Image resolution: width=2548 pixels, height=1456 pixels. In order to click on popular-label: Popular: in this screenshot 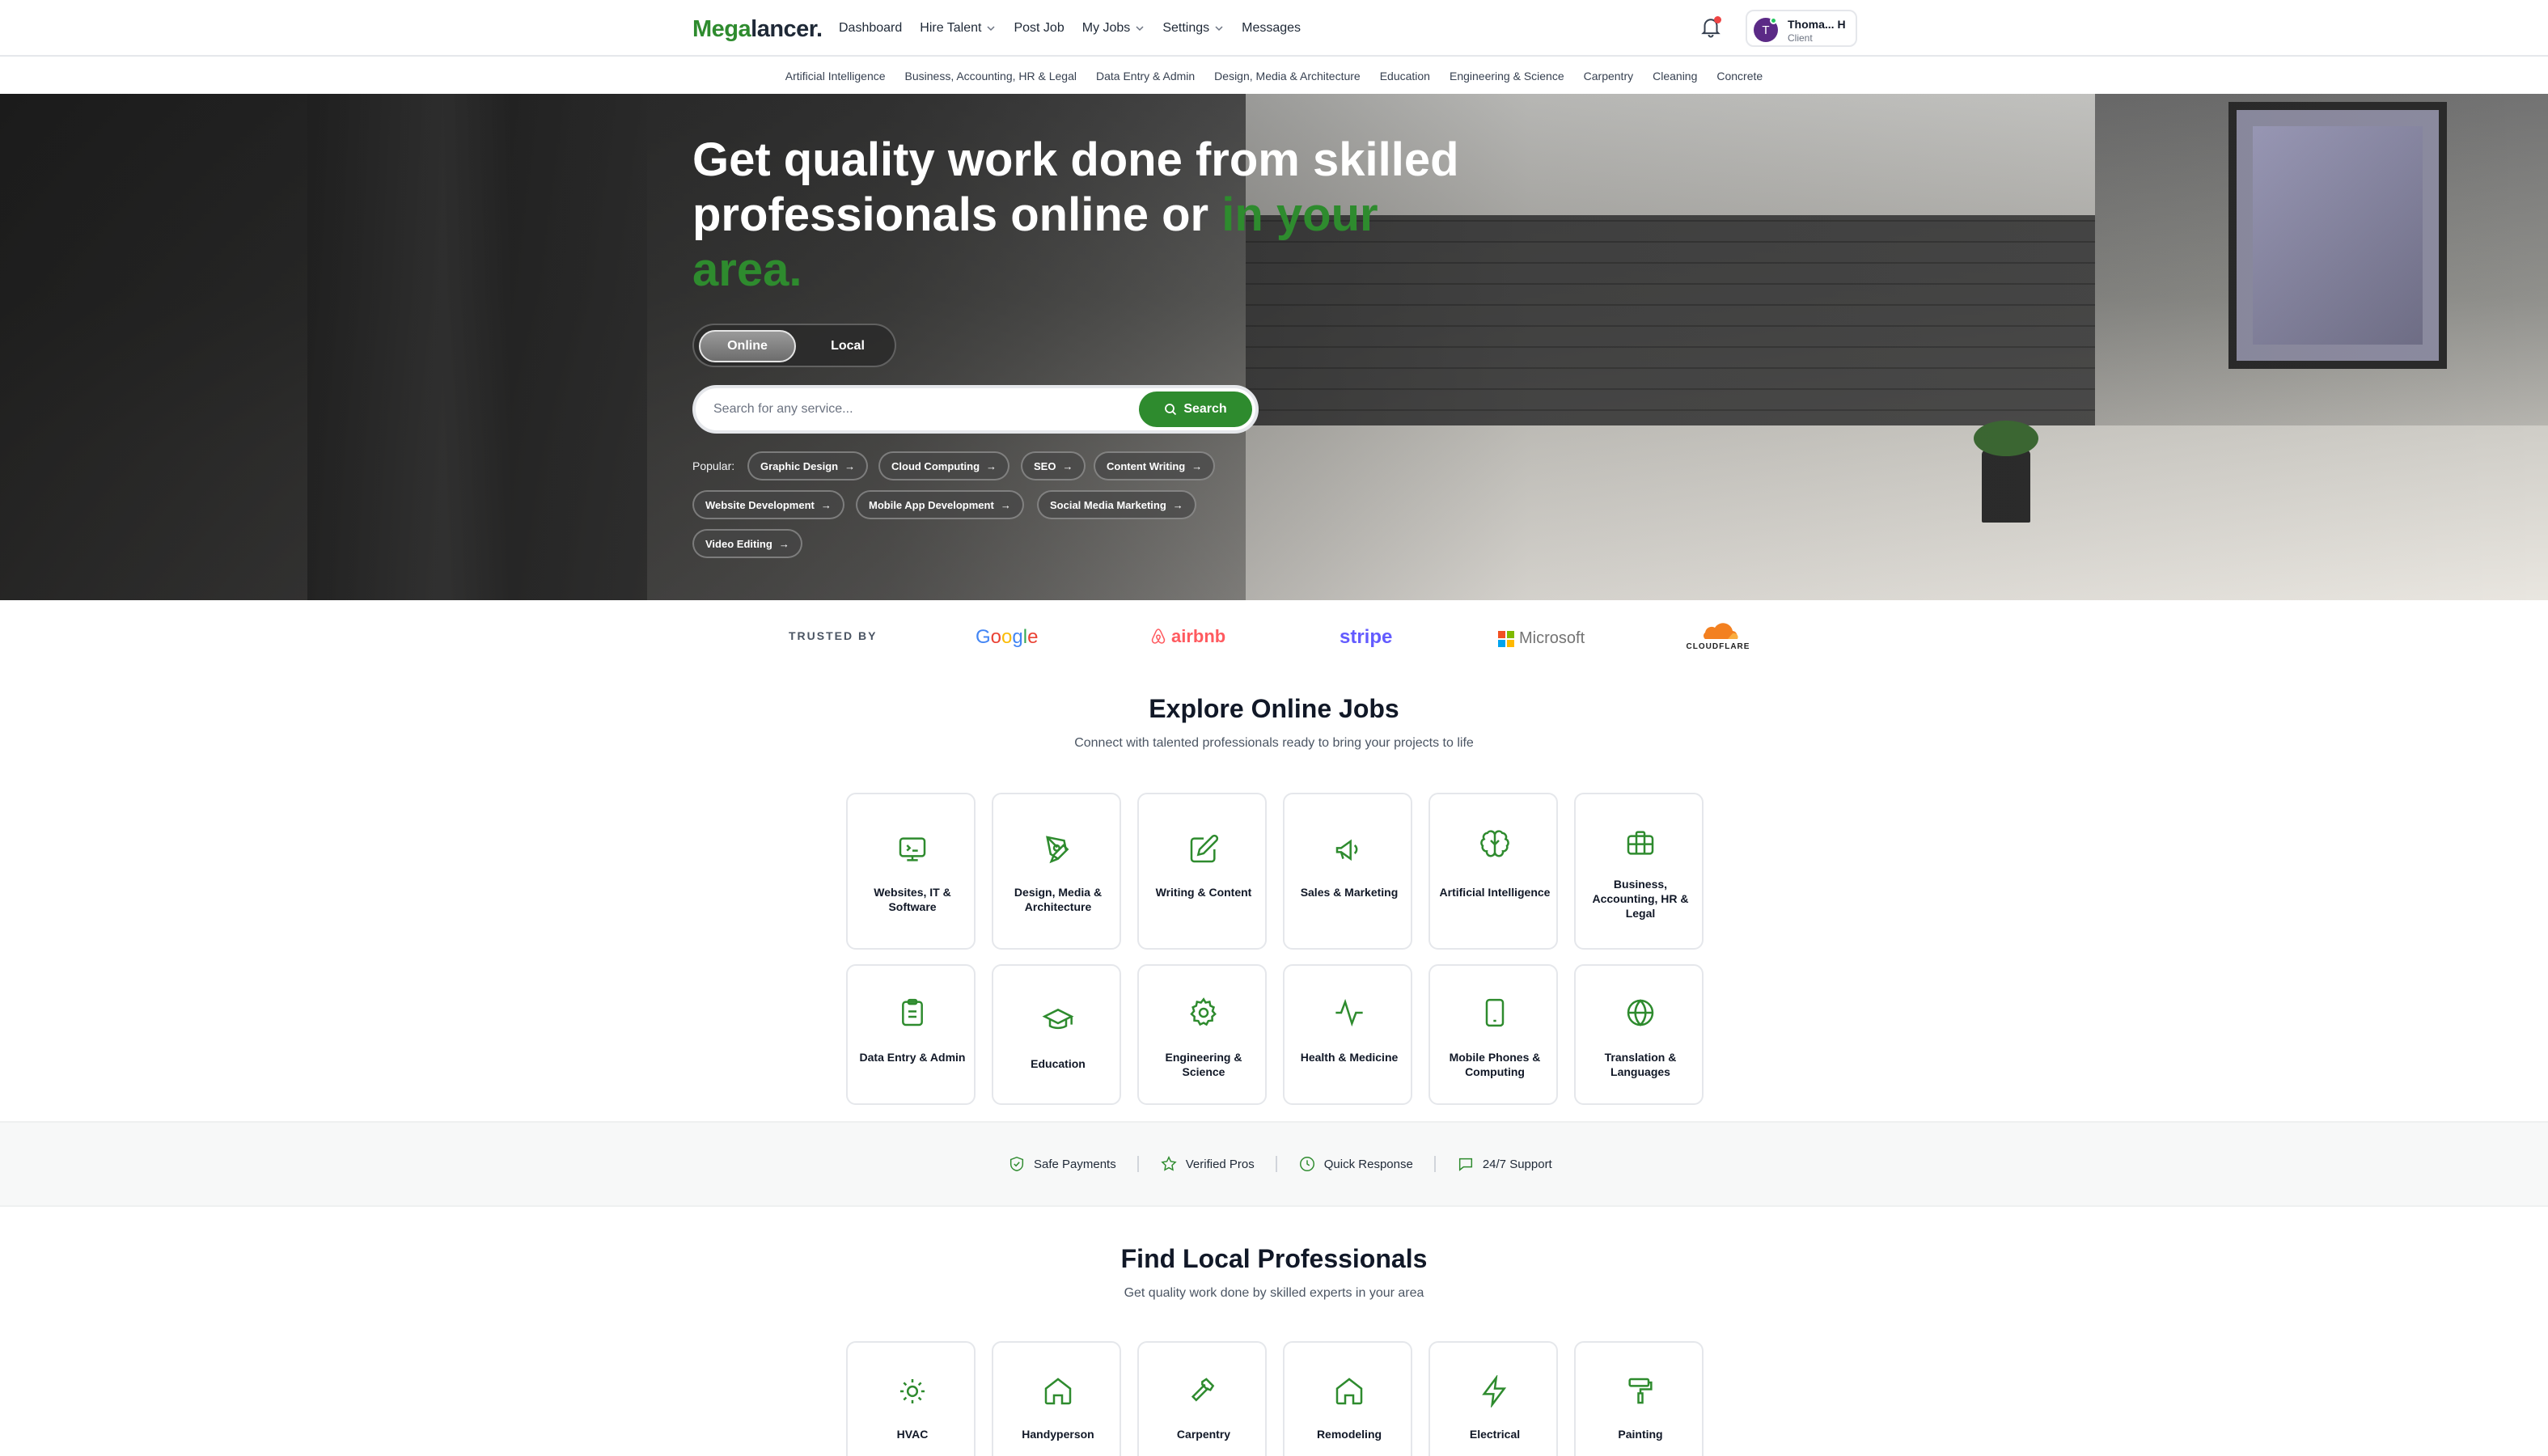, I will do `click(713, 466)`.